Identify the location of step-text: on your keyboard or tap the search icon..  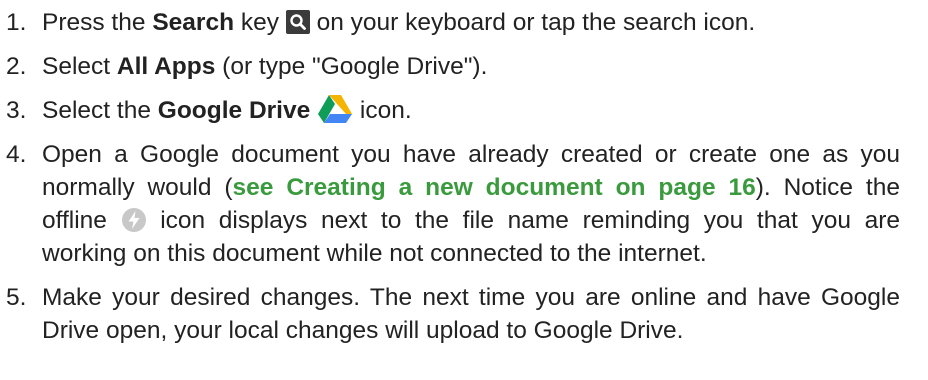
(532, 22).